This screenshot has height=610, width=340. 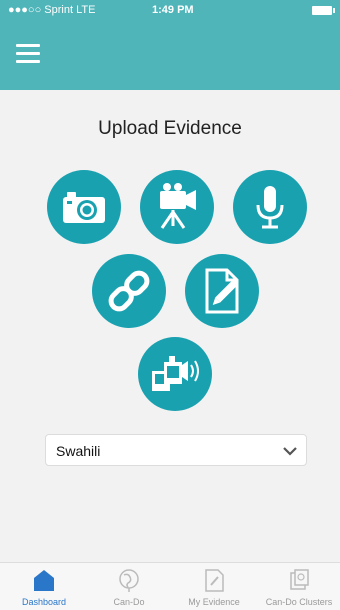 What do you see at coordinates (129, 602) in the screenshot?
I see `tab-label: Can-Do` at bounding box center [129, 602].